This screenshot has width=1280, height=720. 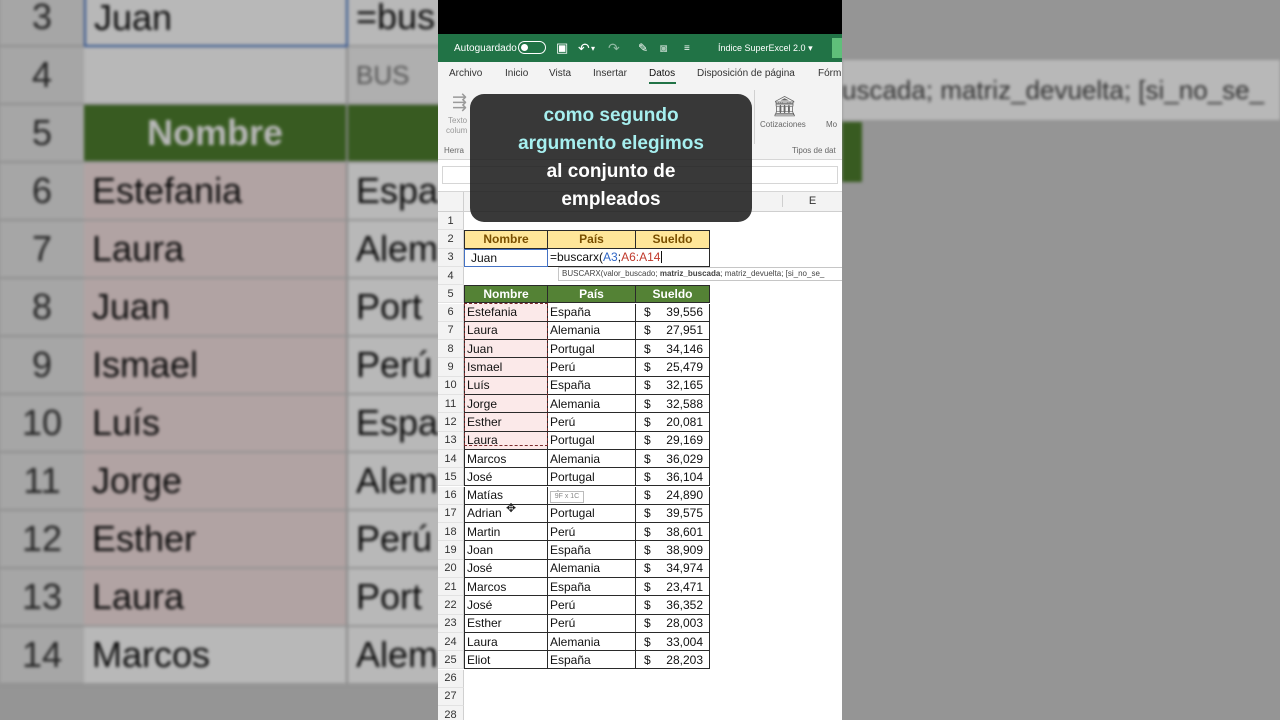 What do you see at coordinates (451, 404) in the screenshot?
I see `row-number: 11` at bounding box center [451, 404].